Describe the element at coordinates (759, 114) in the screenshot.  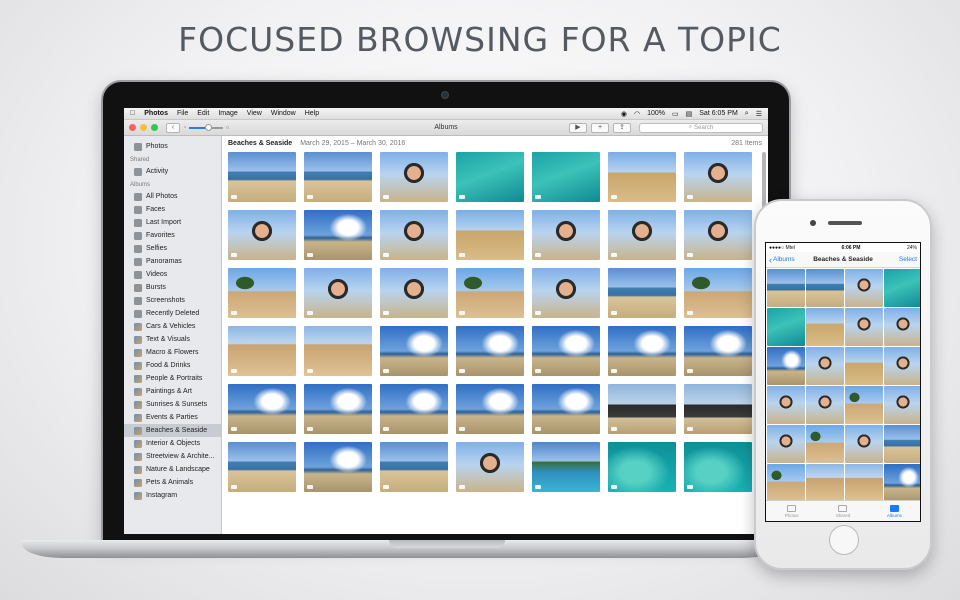
I see `notification-center-icon: ☰` at that location.